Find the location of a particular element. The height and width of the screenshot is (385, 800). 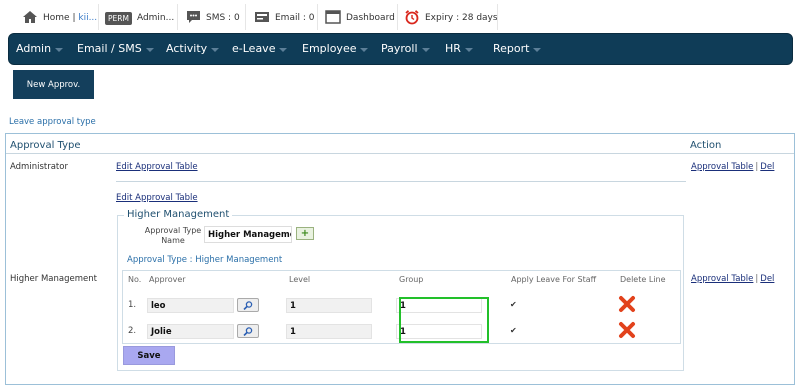

nav-item-hr: HR is located at coordinates (459, 48).